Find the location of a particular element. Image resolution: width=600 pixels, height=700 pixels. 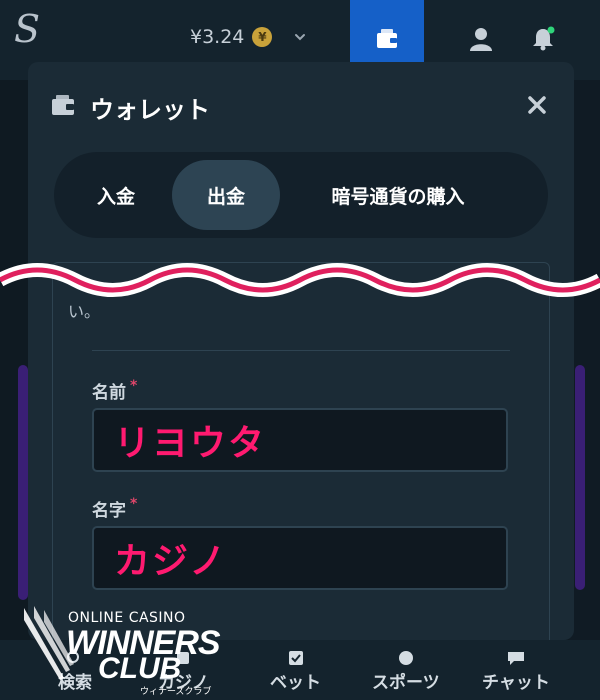

bell-icon is located at coordinates (543, 39).